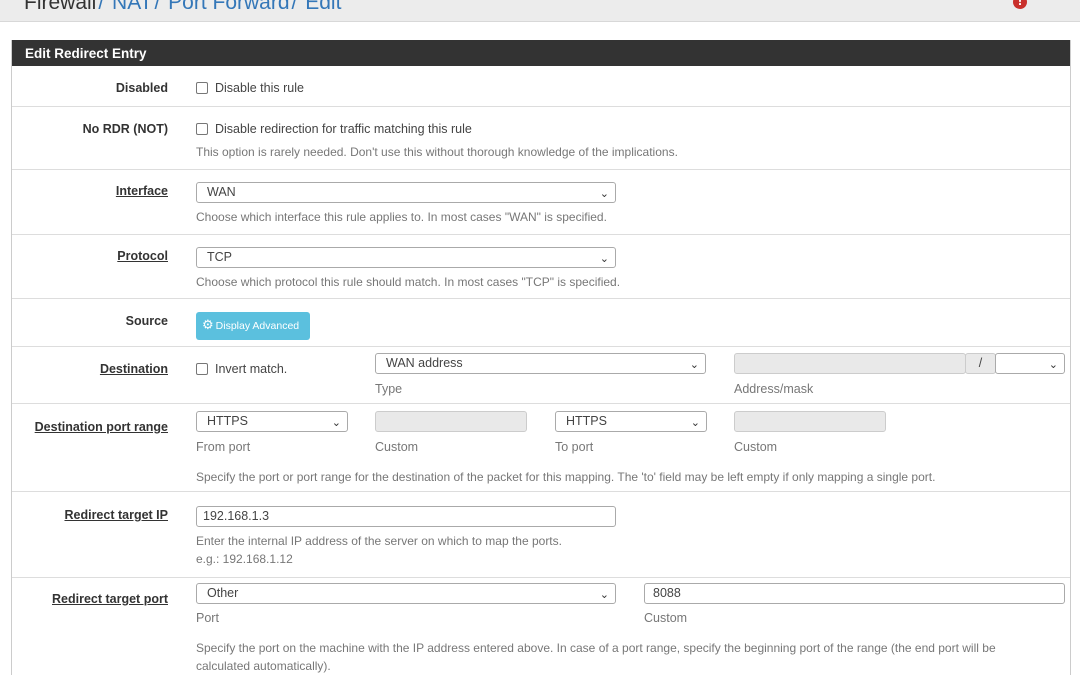 The height and width of the screenshot is (675, 1080). What do you see at coordinates (451, 421) in the screenshot?
I see `custom-from-port-input` at bounding box center [451, 421].